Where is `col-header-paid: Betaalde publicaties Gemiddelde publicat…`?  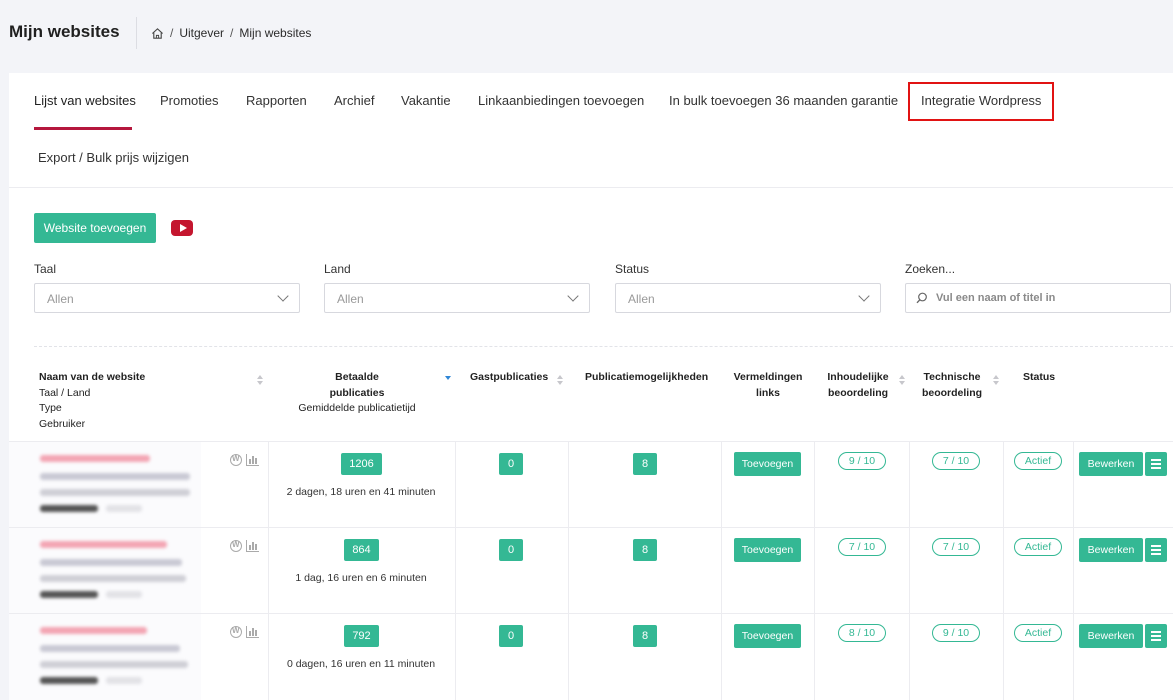 col-header-paid: Betaalde publicaties Gemiddelde publicat… is located at coordinates (357, 393).